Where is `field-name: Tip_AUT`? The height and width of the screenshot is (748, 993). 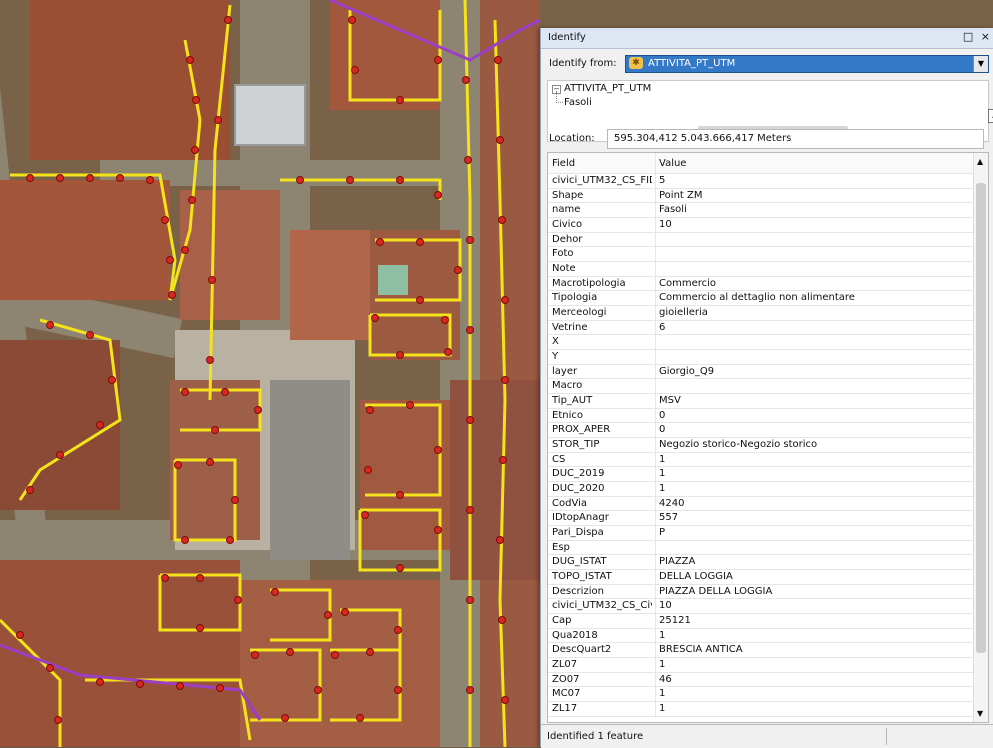
field-name: Tip_AUT is located at coordinates (572, 401).